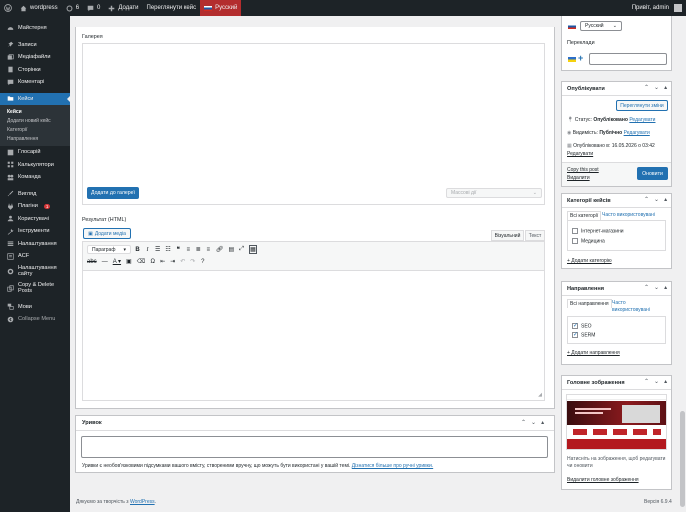 The width and height of the screenshot is (686, 512). What do you see at coordinates (172, 8) in the screenshot?
I see `view-case-link: Переглянути кейс` at bounding box center [172, 8].